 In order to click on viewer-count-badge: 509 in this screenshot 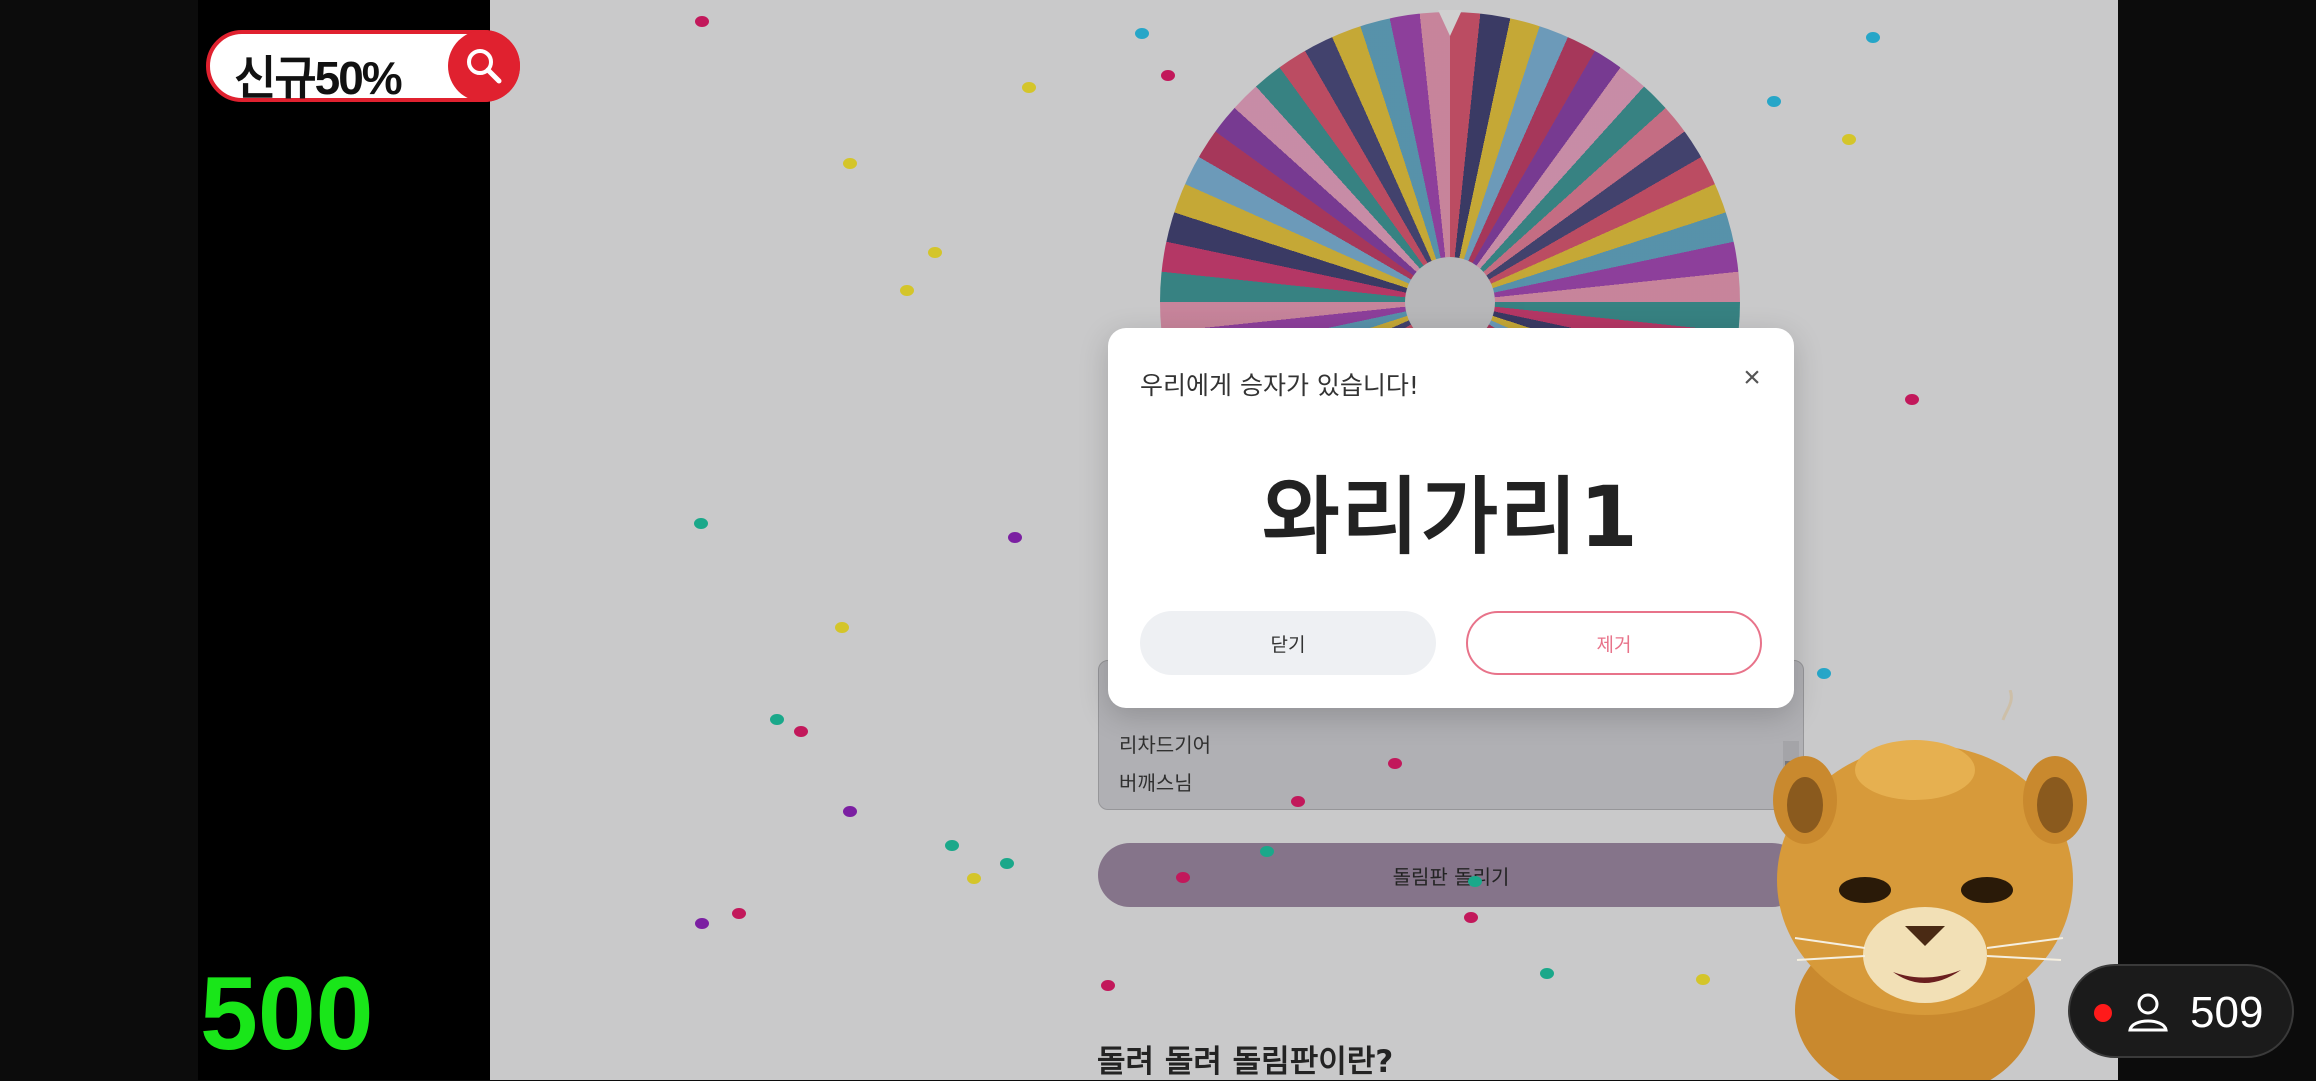, I will do `click(2181, 1011)`.